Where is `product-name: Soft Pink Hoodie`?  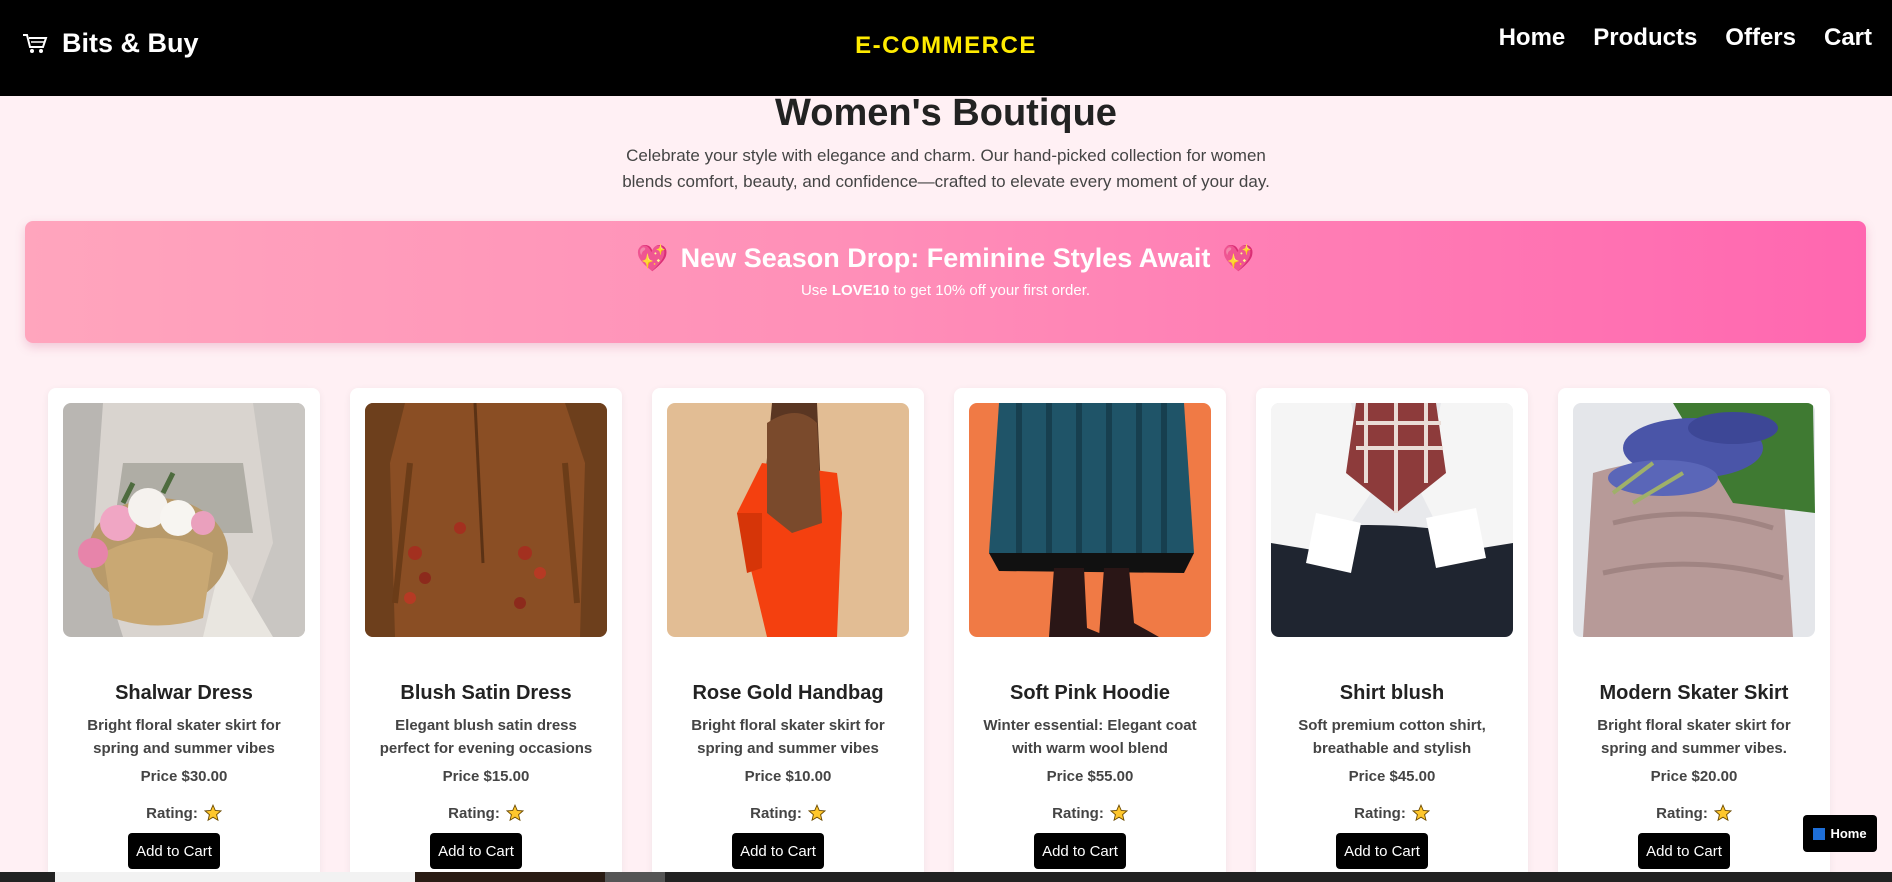
product-name: Soft Pink Hoodie is located at coordinates (1090, 693).